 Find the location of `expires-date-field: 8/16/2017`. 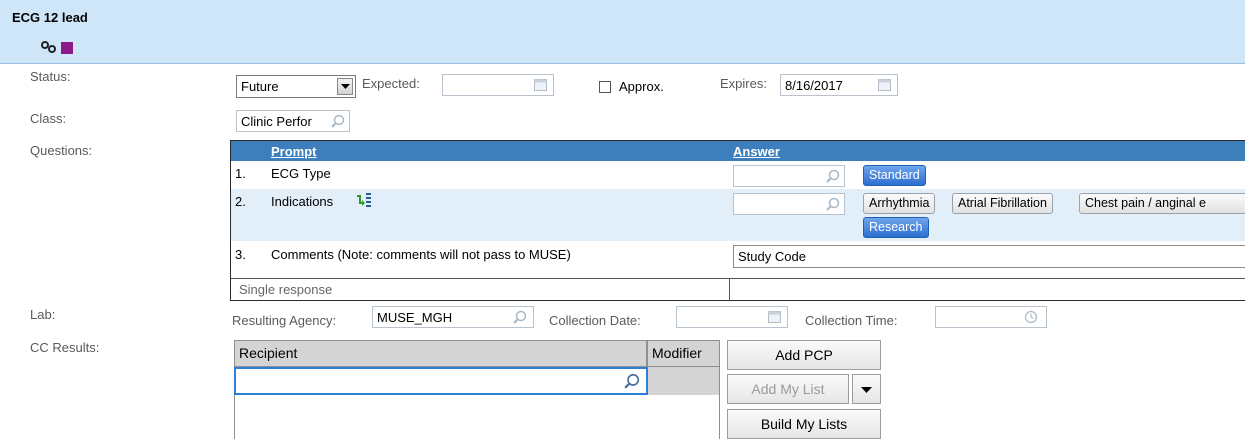

expires-date-field: 8/16/2017 is located at coordinates (839, 85).